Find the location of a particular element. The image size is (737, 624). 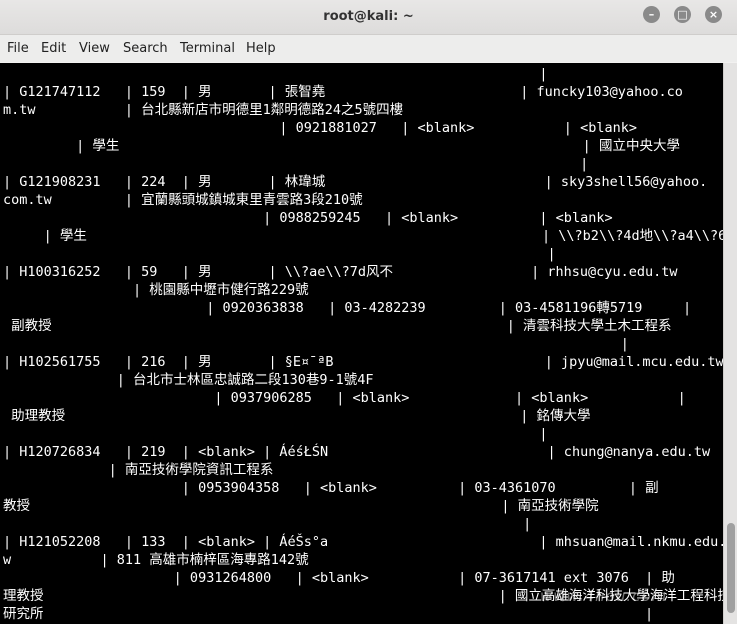

terminal-line: w | 811 高雄市楠梓區海專路142號 is located at coordinates (156, 560).